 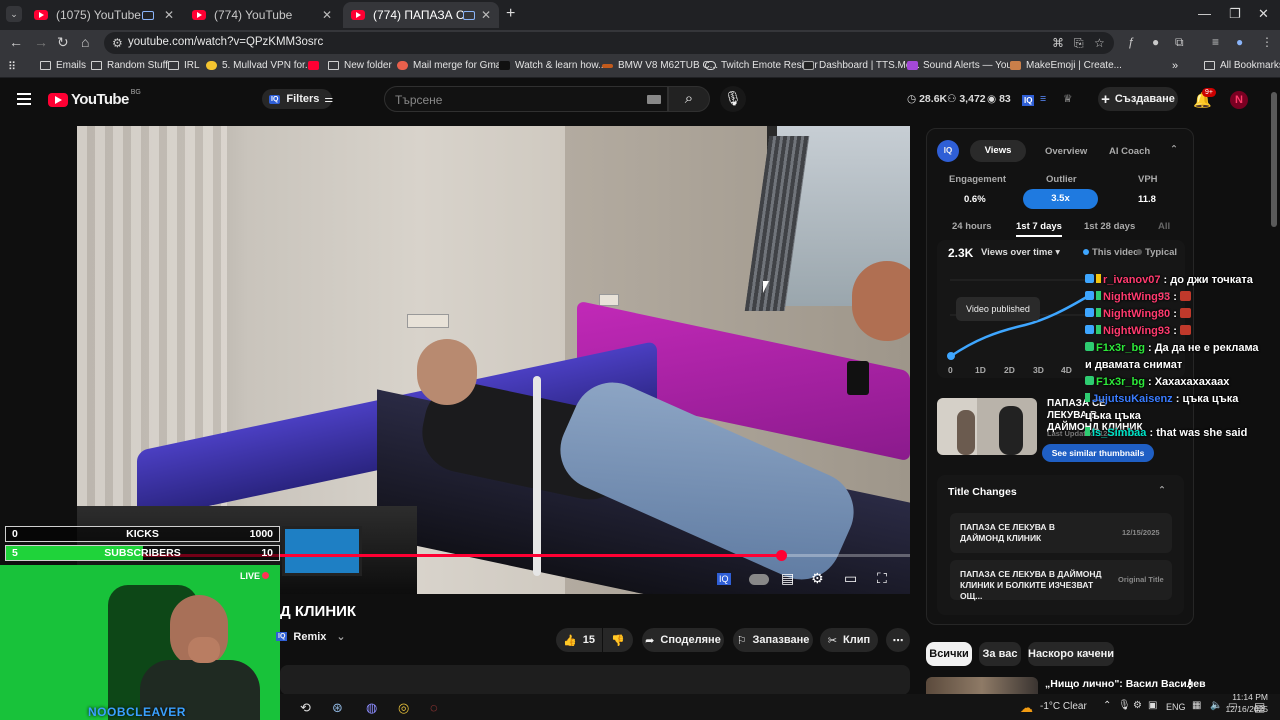 What do you see at coordinates (94, 98) in the screenshot?
I see `youtube-logo: YouTube BG` at bounding box center [94, 98].